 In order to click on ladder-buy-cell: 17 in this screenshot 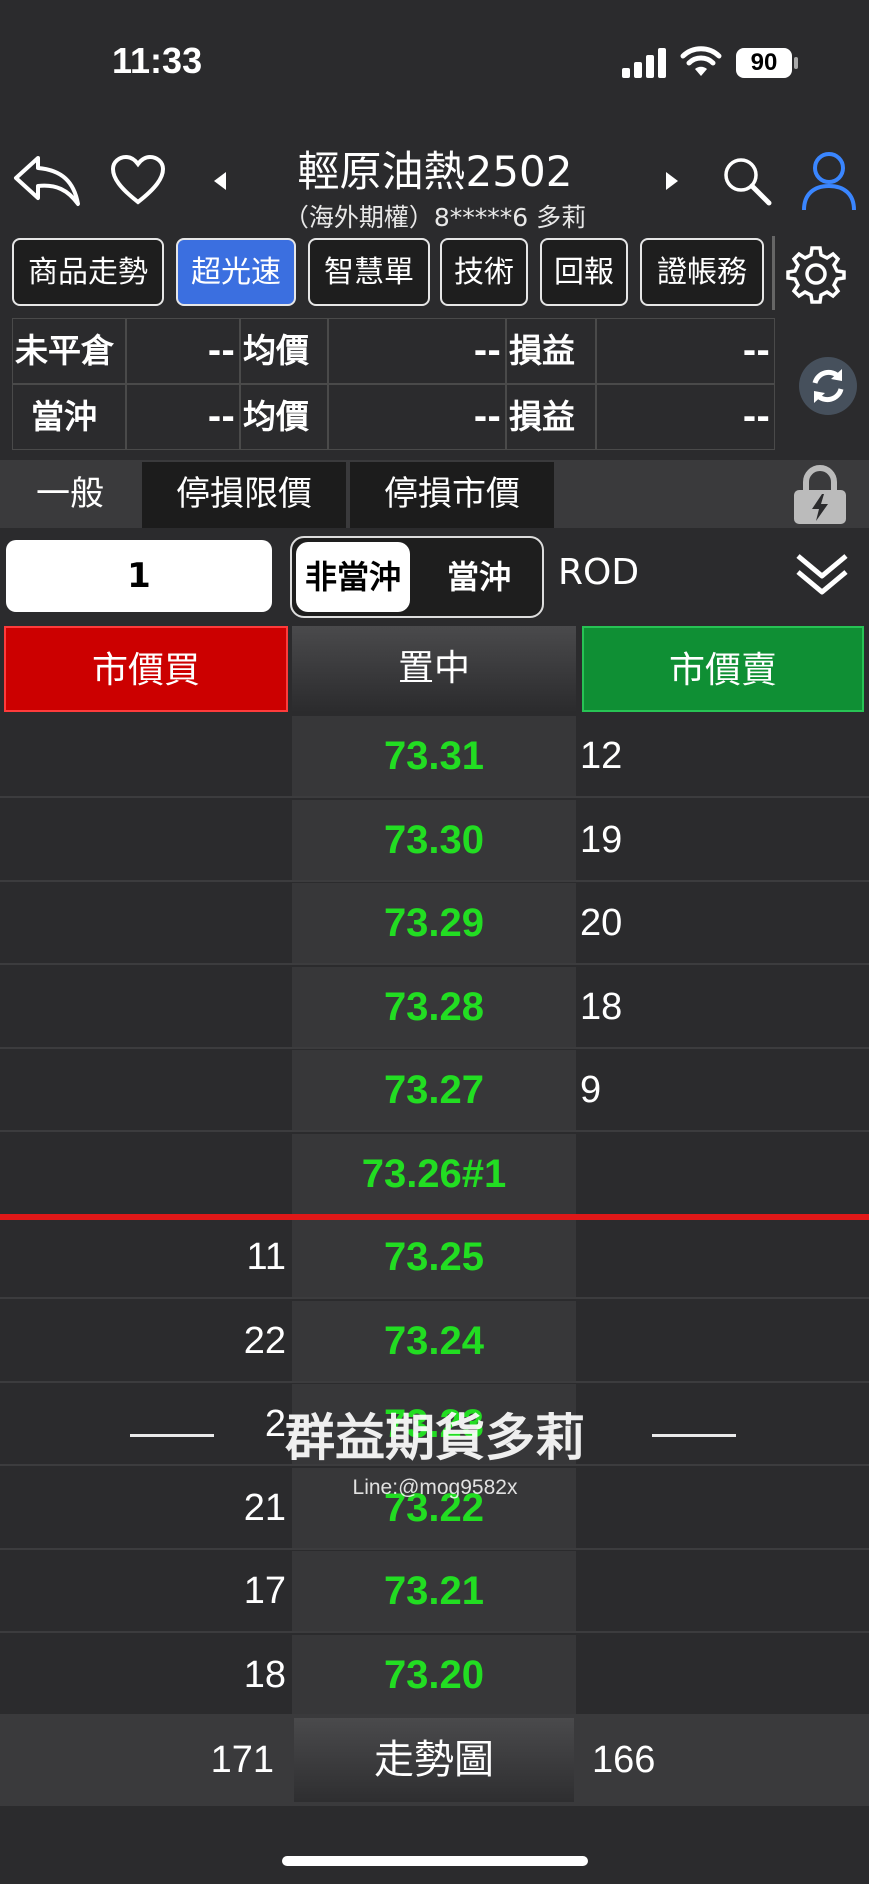, I will do `click(144, 1591)`.